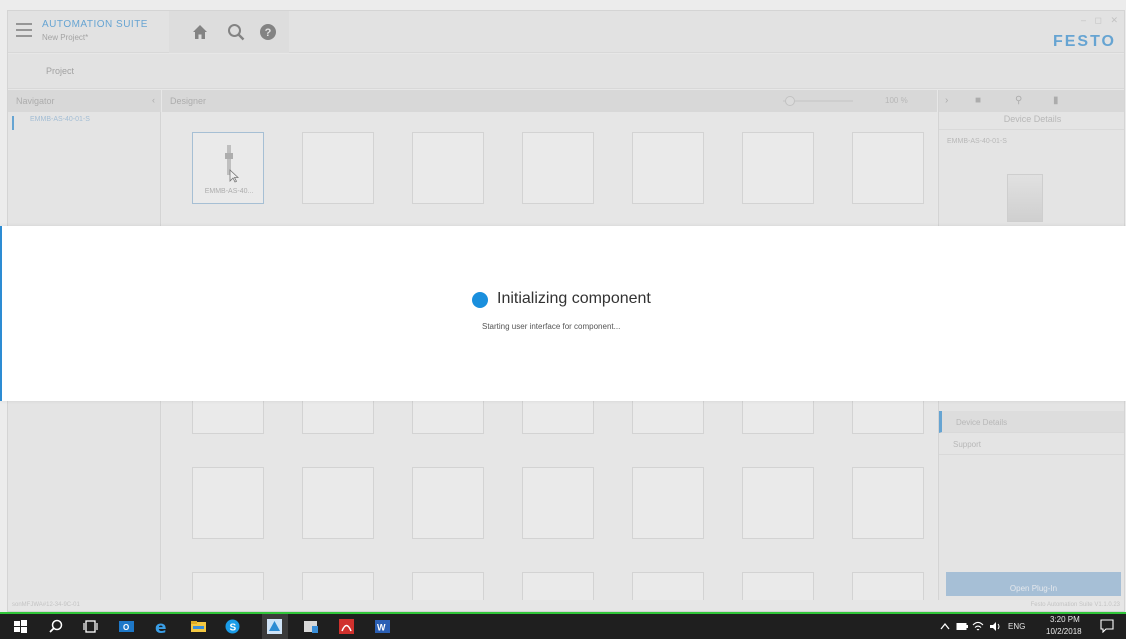  Describe the element at coordinates (945, 626) in the screenshot. I see `chevron-up-icon` at that location.